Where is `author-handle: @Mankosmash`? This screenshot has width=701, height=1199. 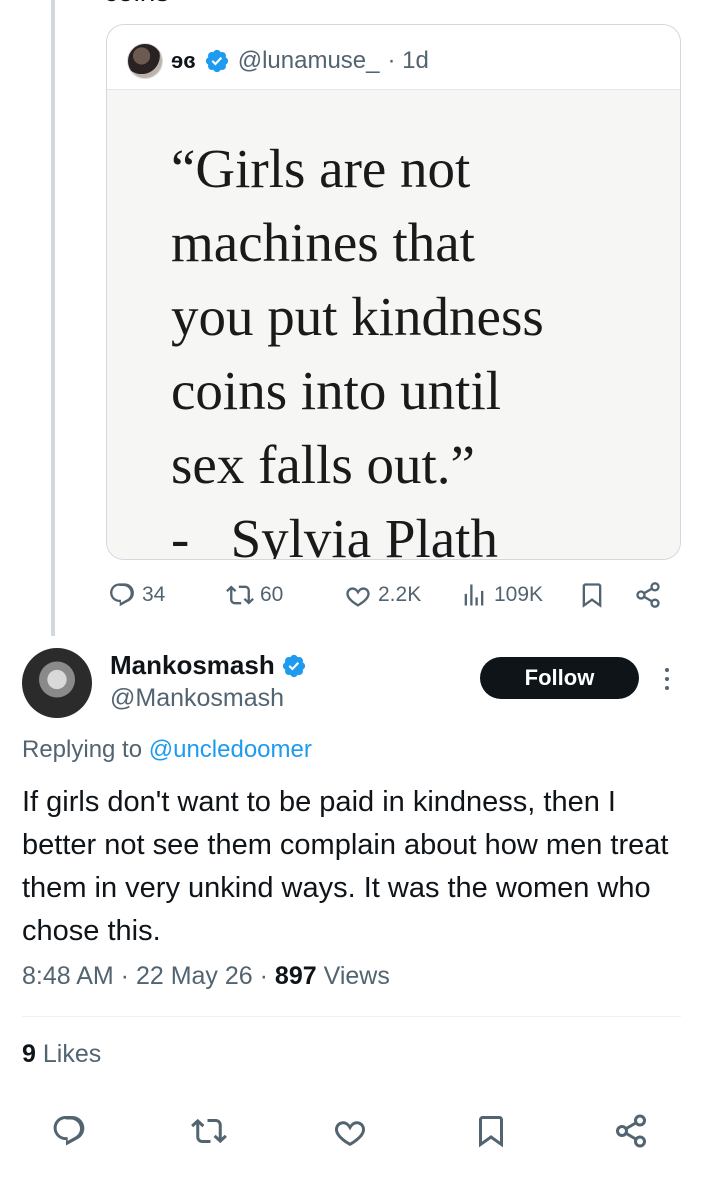
author-handle: @Mankosmash is located at coordinates (197, 698).